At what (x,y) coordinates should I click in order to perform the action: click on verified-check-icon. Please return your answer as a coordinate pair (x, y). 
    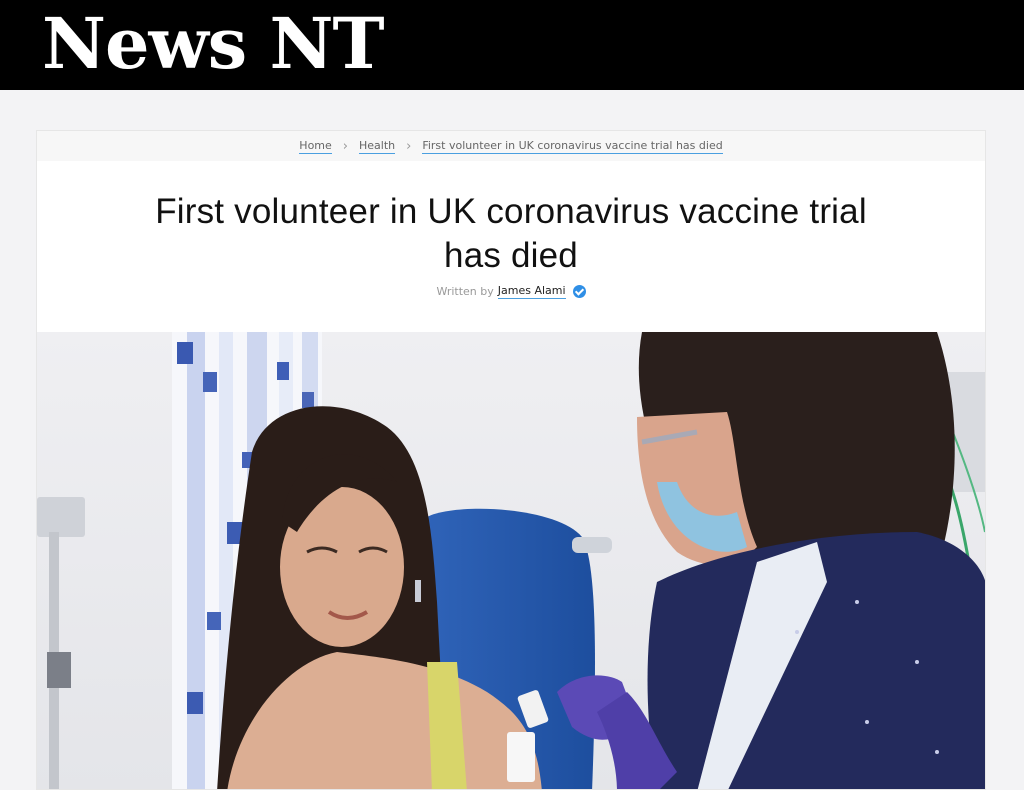
    Looking at the image, I should click on (579, 291).